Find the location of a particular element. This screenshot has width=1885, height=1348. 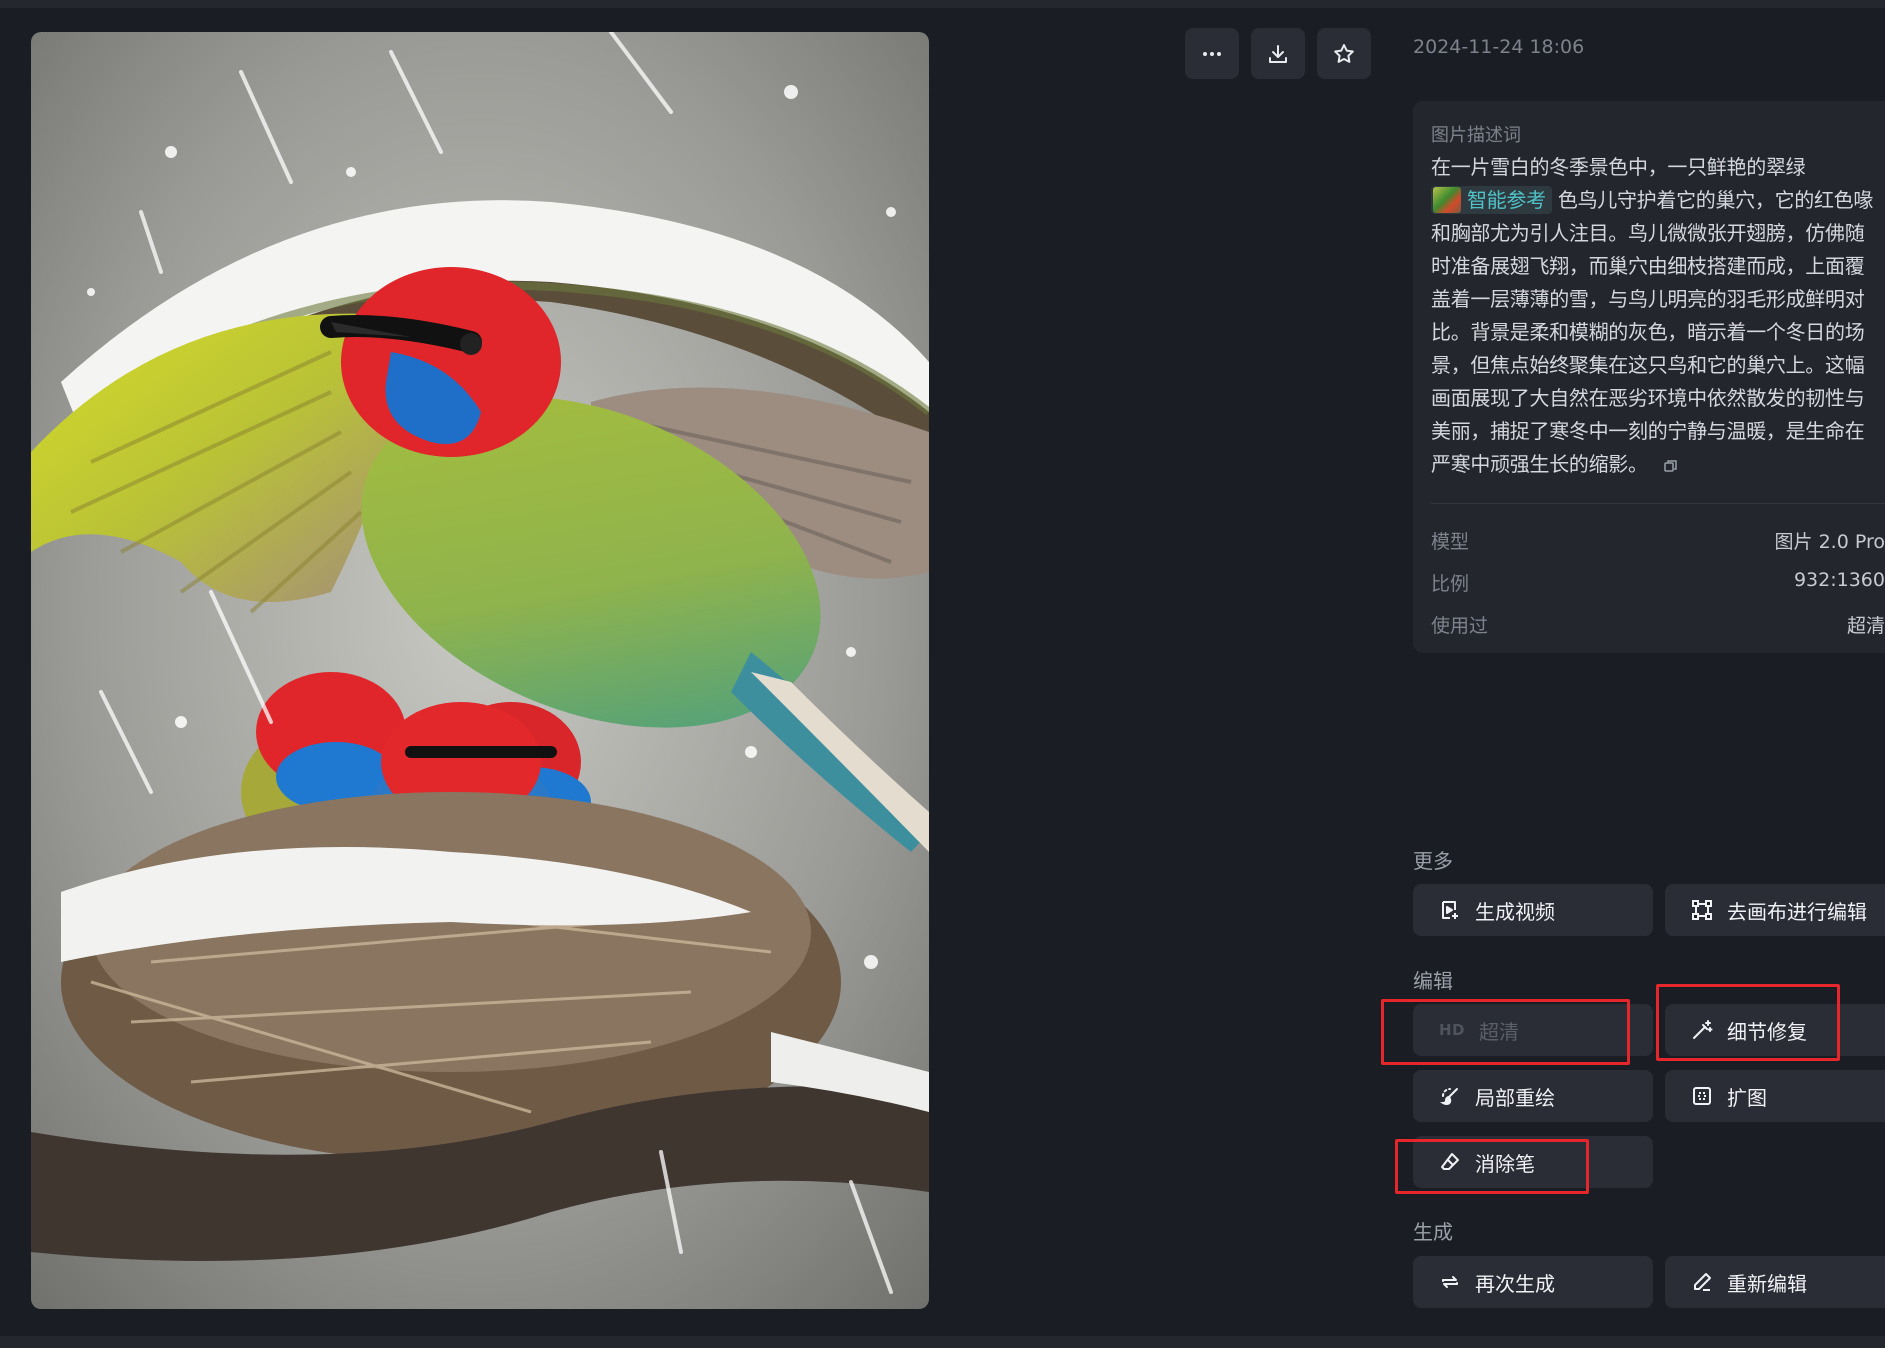

expand-icon is located at coordinates (1702, 1096).